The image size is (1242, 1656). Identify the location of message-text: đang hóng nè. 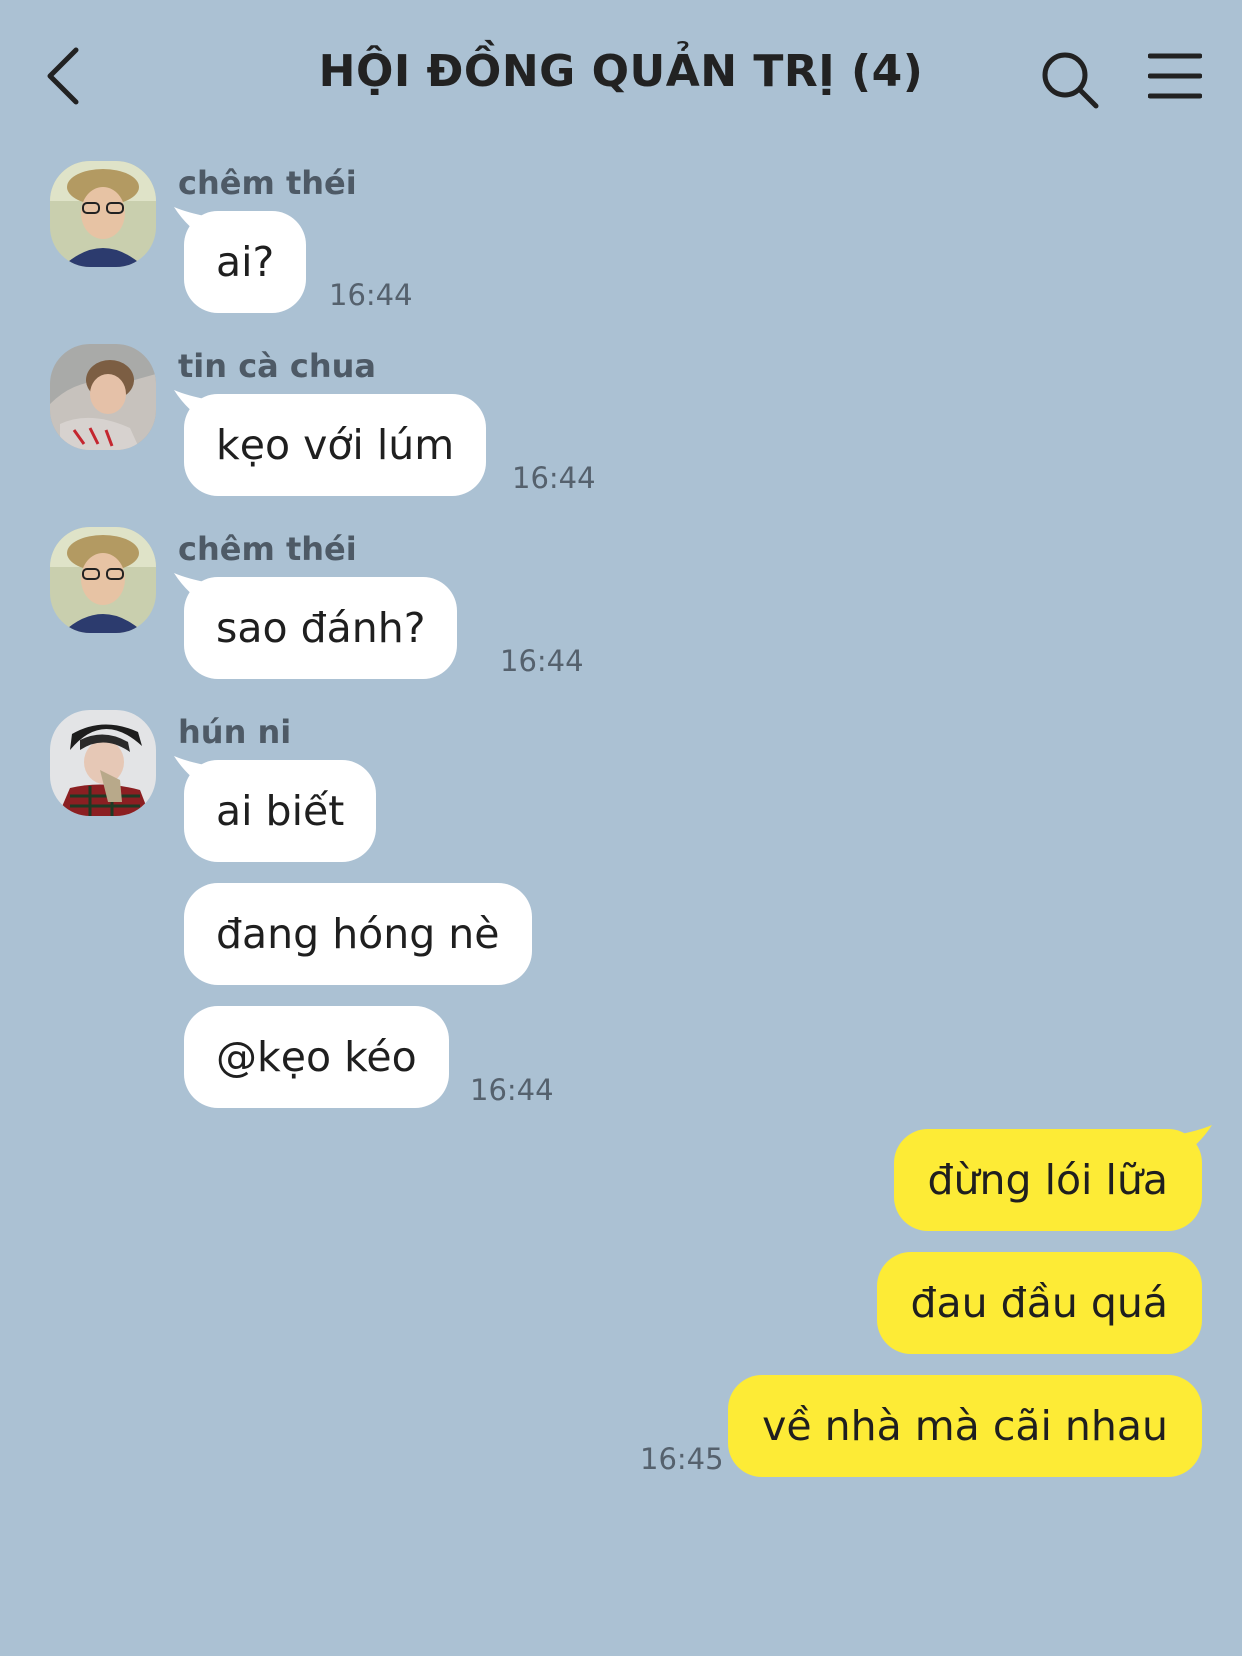
(358, 934).